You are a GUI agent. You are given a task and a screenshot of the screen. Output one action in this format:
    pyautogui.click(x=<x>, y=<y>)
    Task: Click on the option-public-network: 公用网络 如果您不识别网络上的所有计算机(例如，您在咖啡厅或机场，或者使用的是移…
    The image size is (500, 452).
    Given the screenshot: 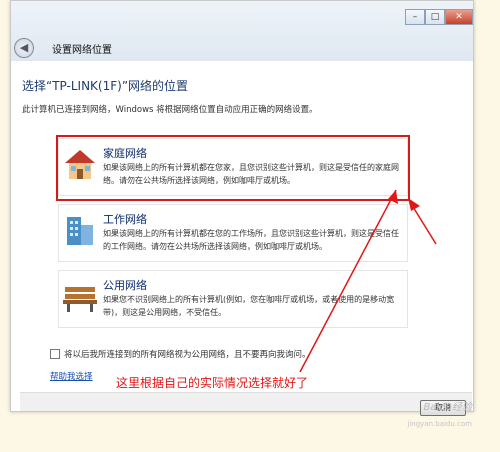 What is the action you would take?
    pyautogui.click(x=233, y=299)
    